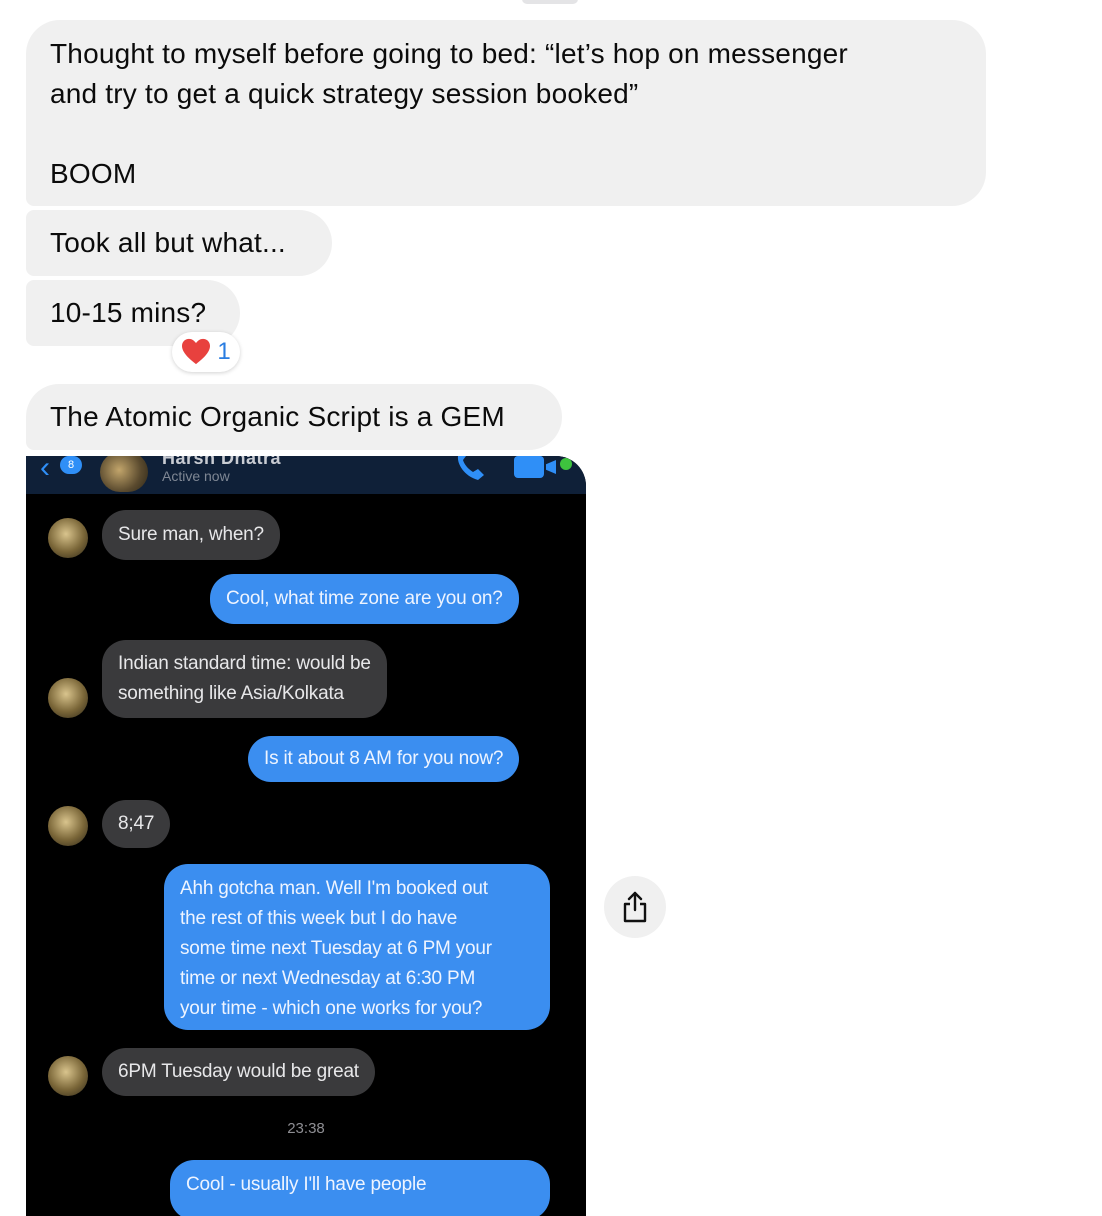 This screenshot has width=1102, height=1216. Describe the element at coordinates (470, 468) in the screenshot. I see `phone-icon` at that location.